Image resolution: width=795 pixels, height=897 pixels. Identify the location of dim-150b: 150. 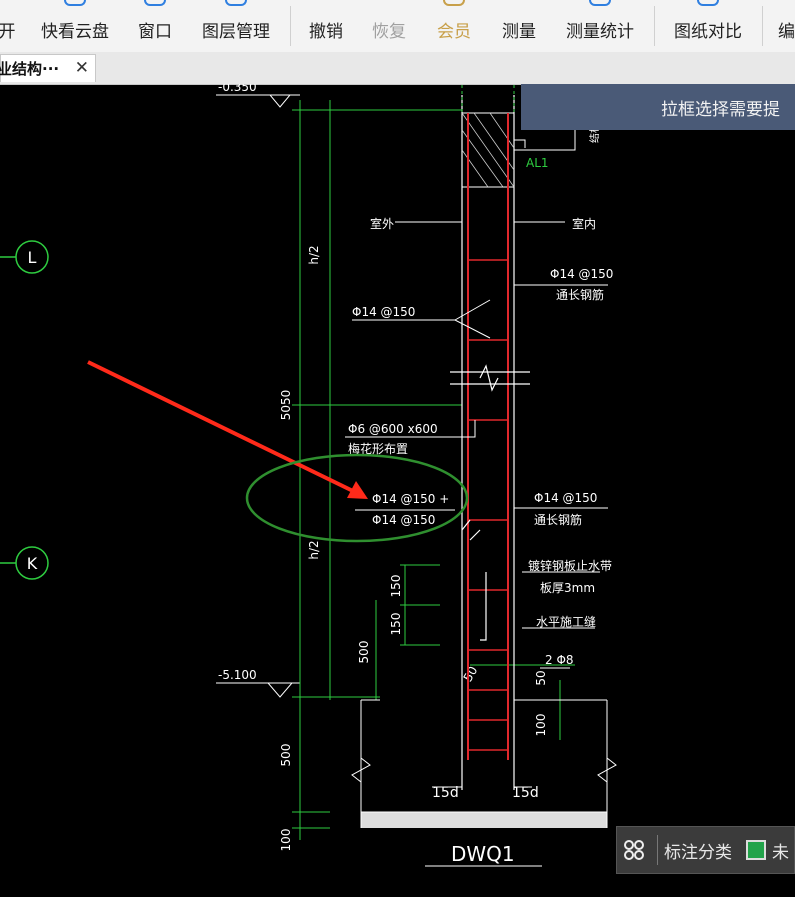
(396, 624).